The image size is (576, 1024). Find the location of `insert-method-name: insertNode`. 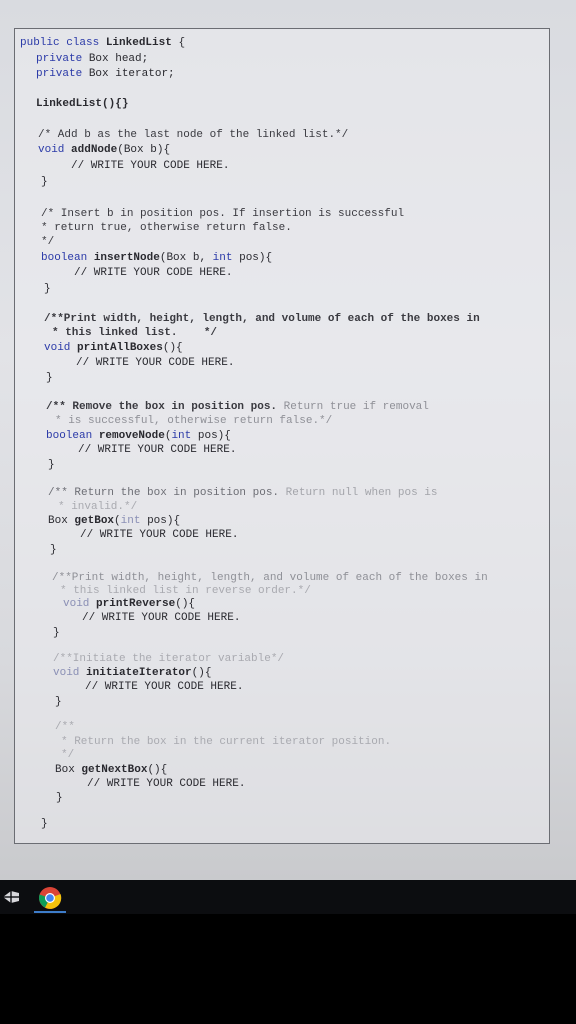

insert-method-name: insertNode is located at coordinates (126, 258).